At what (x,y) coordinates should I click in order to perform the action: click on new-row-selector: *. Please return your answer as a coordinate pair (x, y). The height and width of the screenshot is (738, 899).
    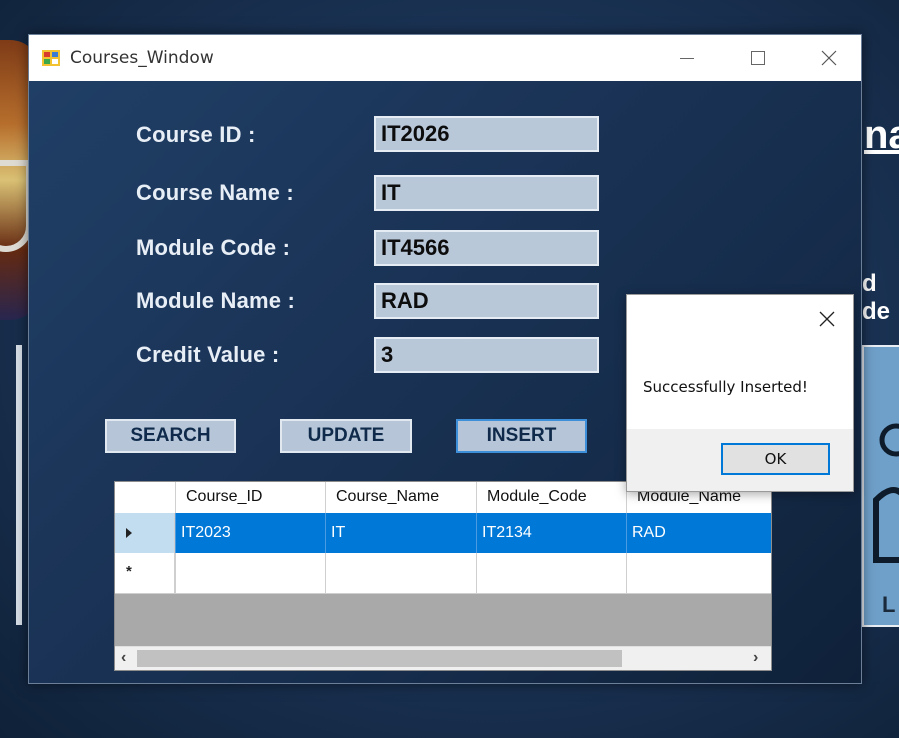
    Looking at the image, I should click on (145, 573).